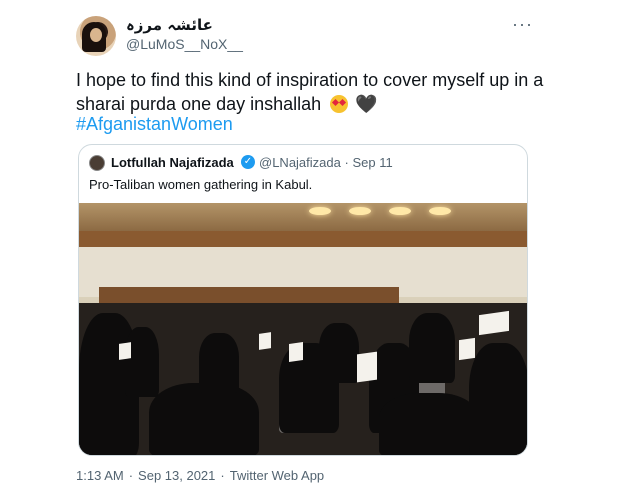 This screenshot has width=640, height=498. What do you see at coordinates (100, 475) in the screenshot?
I see `tweet-time: 1:13 AM` at bounding box center [100, 475].